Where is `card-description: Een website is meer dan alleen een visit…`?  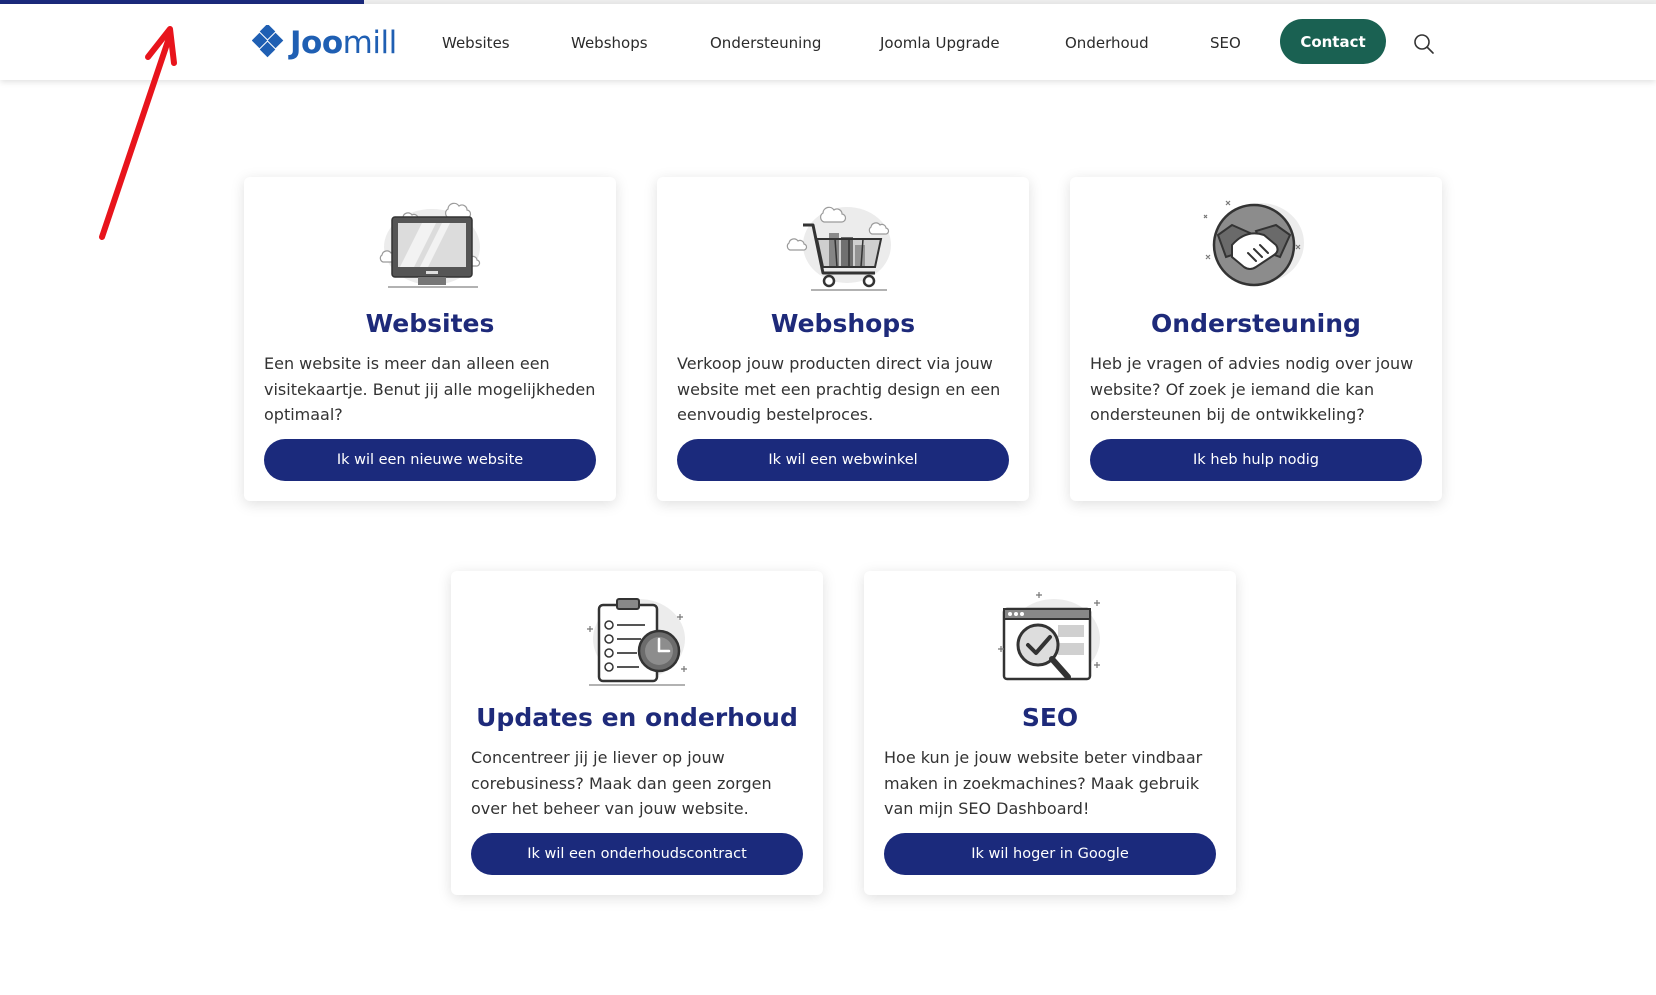 card-description: Een website is meer dan alleen een visit… is located at coordinates (430, 389).